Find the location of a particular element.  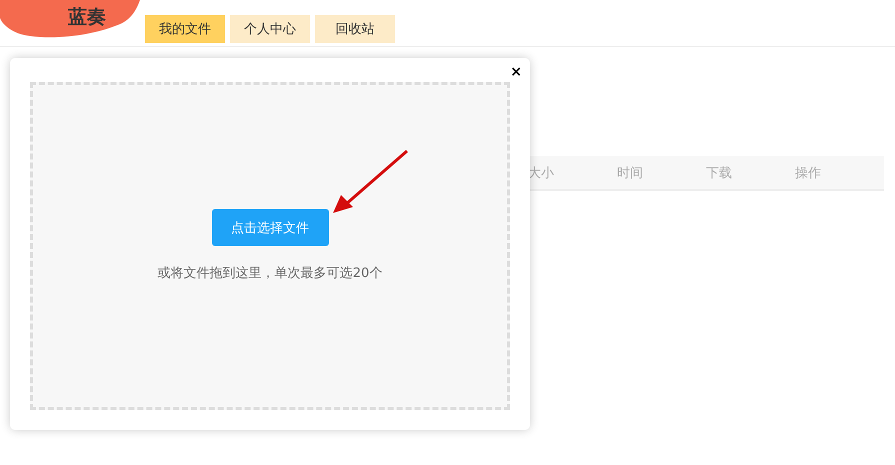

nav-tab: 回收站 is located at coordinates (355, 29).